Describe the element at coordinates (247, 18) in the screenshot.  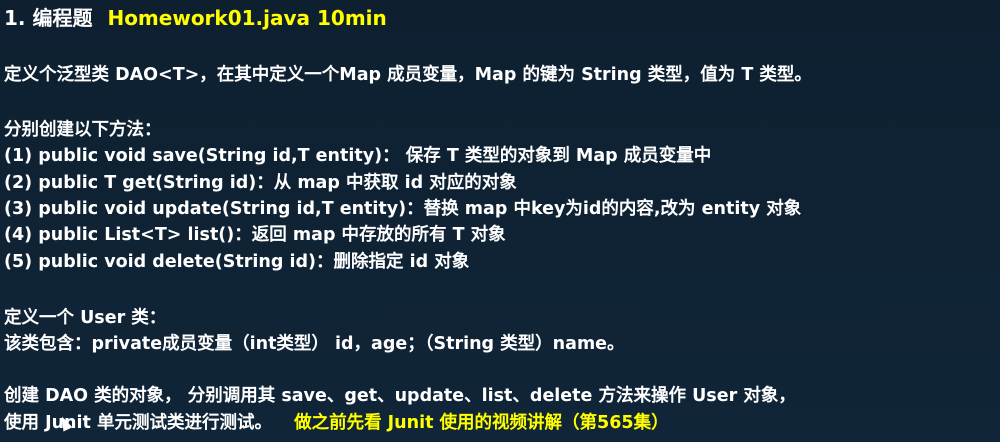
I see `problem-file-label: Homework01.java 10min` at that location.